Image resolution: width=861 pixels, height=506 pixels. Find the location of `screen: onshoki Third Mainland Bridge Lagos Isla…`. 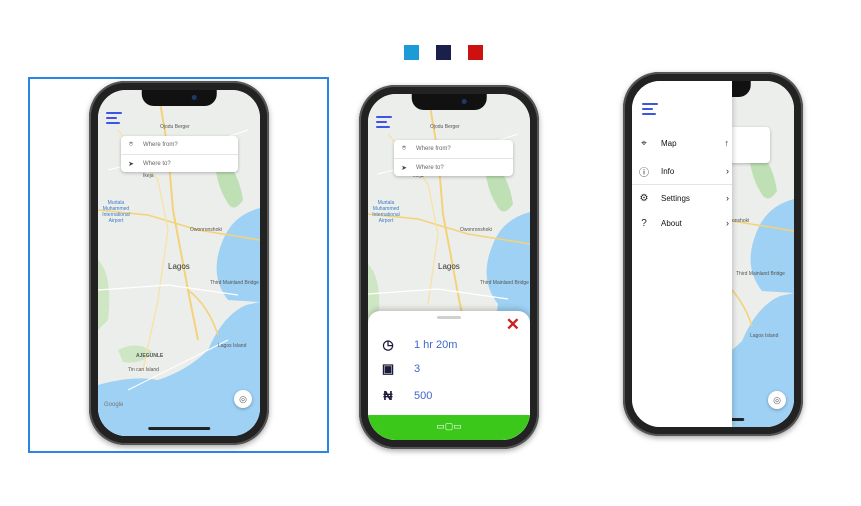

screen: onshoki Third Mainland Bridge Lagos Isla… is located at coordinates (713, 254).